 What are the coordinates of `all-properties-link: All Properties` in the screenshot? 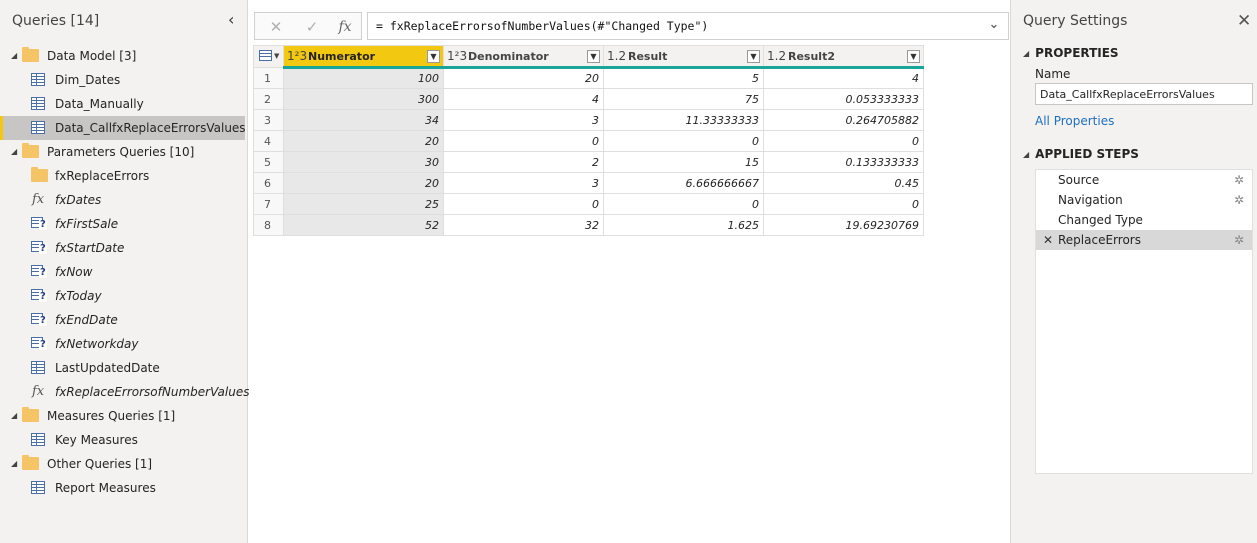 It's located at (1074, 121).